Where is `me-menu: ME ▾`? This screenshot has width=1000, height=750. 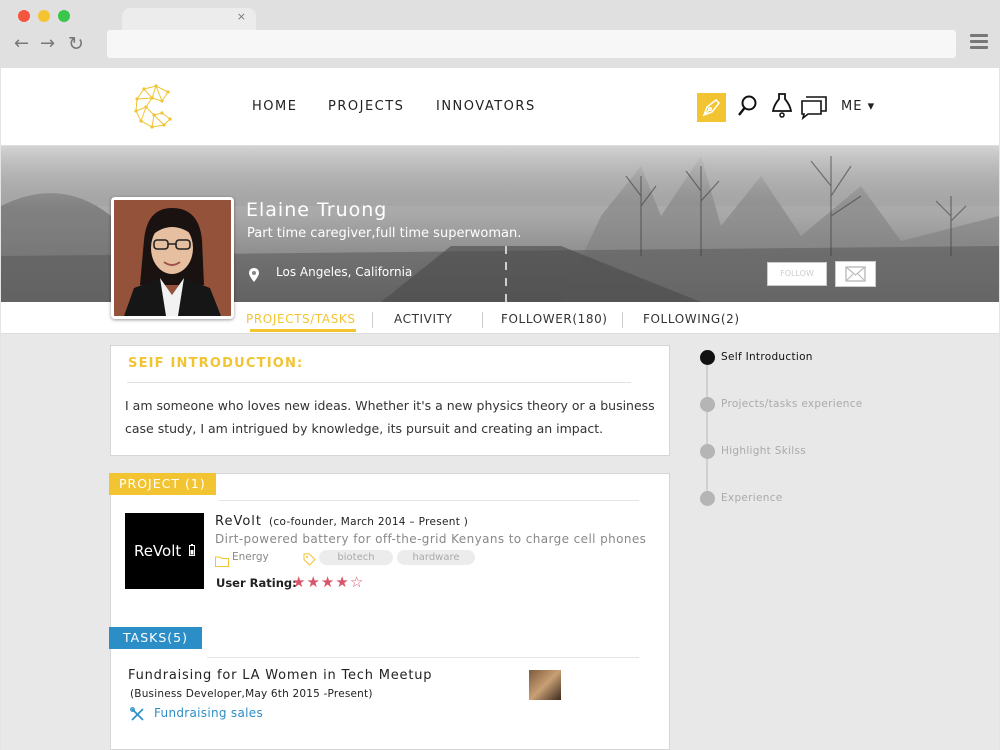 me-menu: ME ▾ is located at coordinates (858, 106).